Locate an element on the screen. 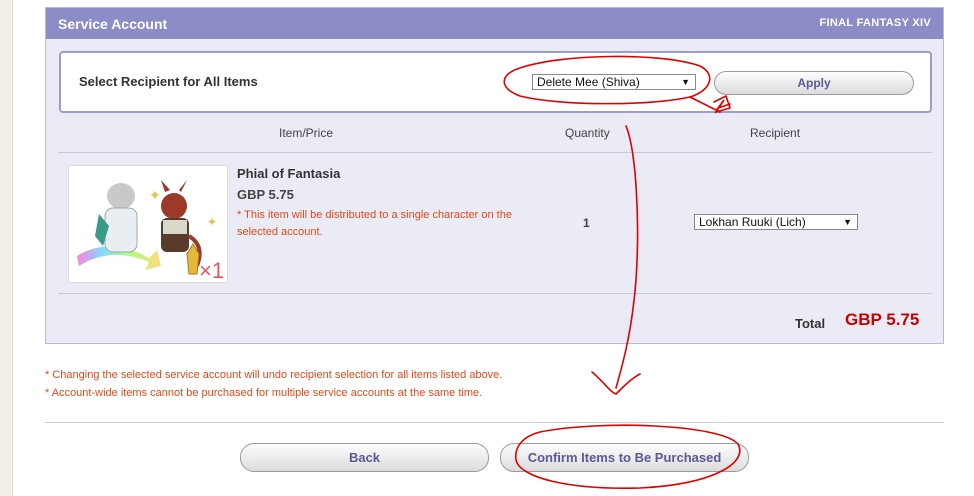  item-recipient-select: Lokhan Ruuki (Lich) ▼ is located at coordinates (776, 222).